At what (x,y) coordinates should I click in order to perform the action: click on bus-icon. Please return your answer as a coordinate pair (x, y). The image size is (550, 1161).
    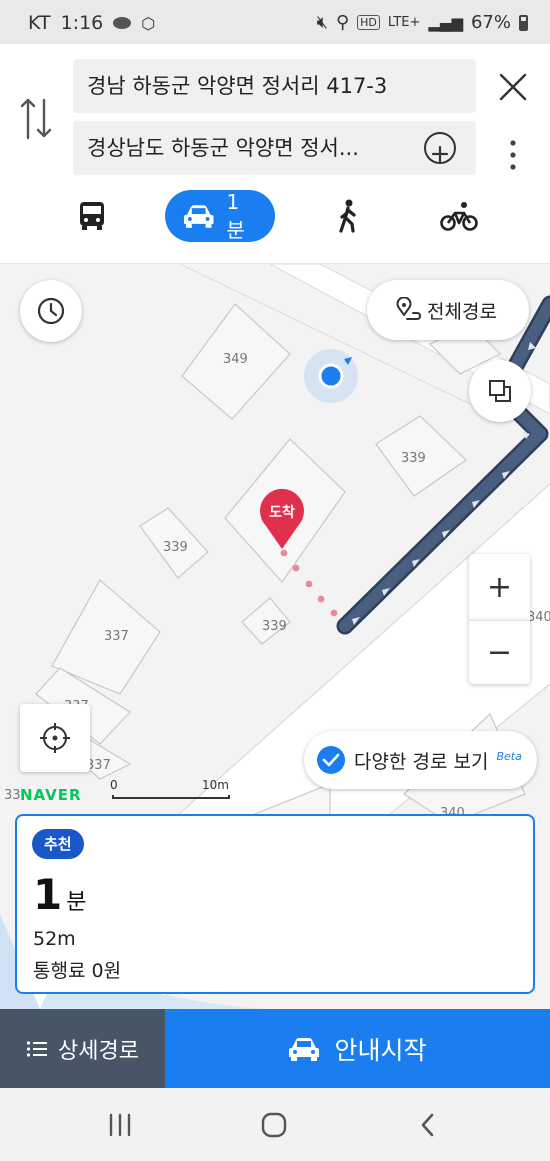
    Looking at the image, I should click on (92, 216).